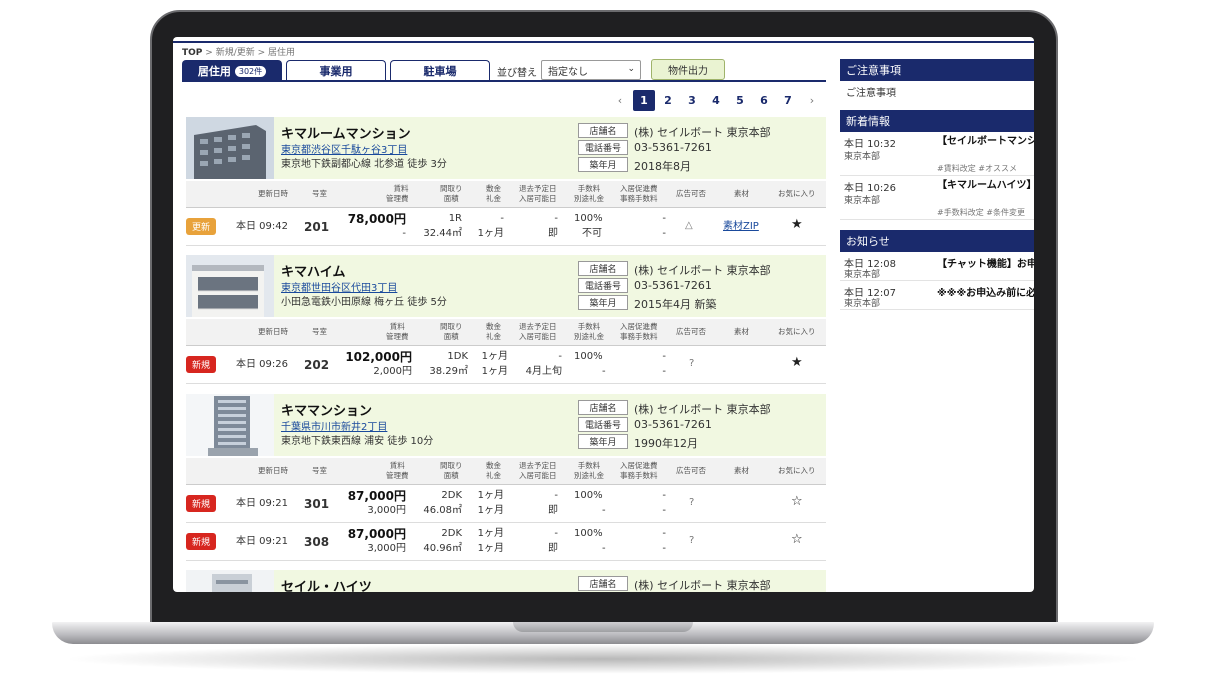 This screenshot has height=700, width=1206. What do you see at coordinates (451, 194) in the screenshot?
I see `col-layout: 間取り 面積` at bounding box center [451, 194].